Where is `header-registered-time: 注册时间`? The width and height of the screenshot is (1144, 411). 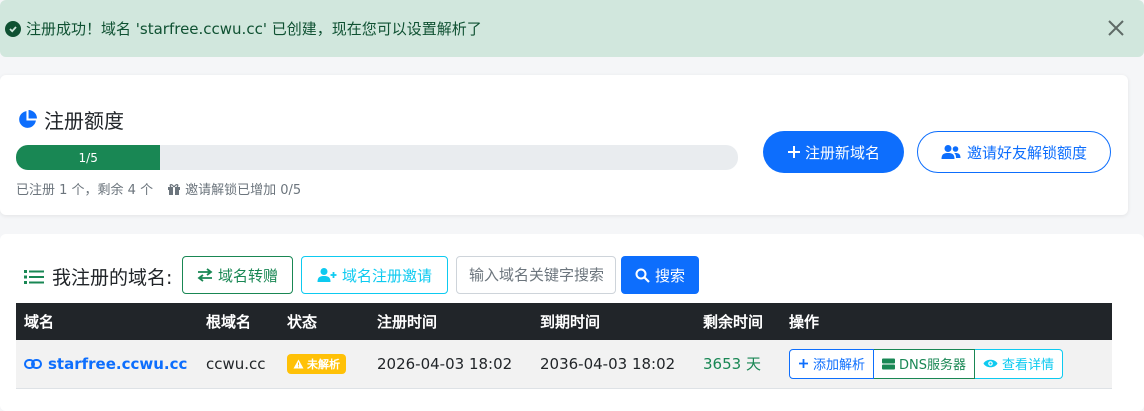
header-registered-time: 注册时间 is located at coordinates (450, 321).